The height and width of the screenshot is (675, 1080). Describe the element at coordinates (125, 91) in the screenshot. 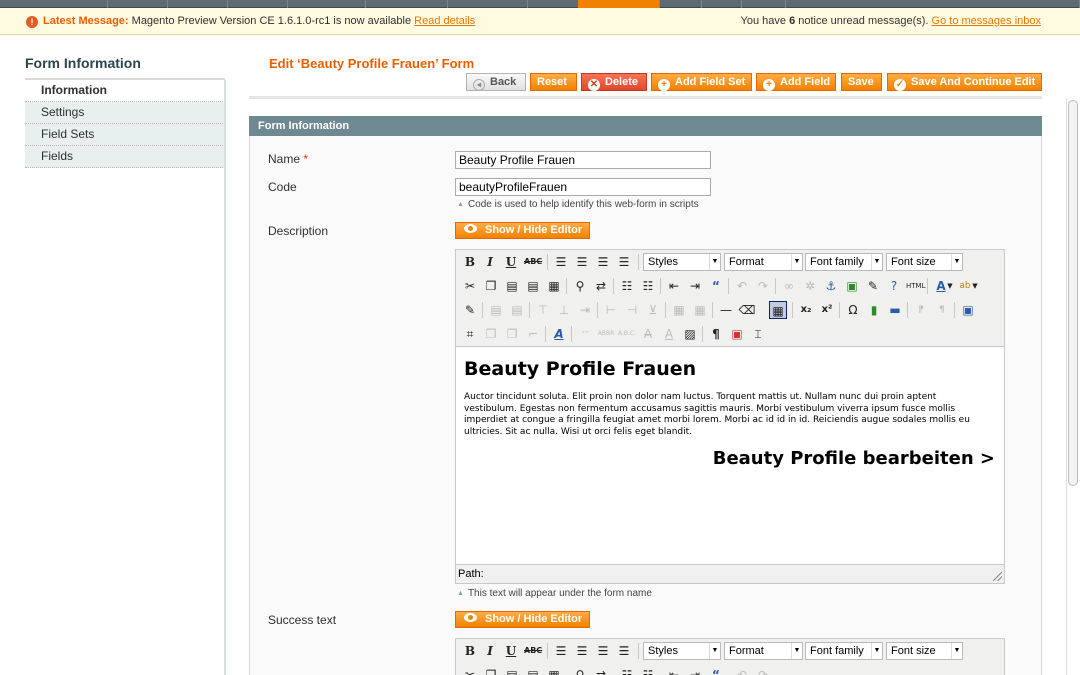

I see `sidebar-tab-information: Information` at that location.